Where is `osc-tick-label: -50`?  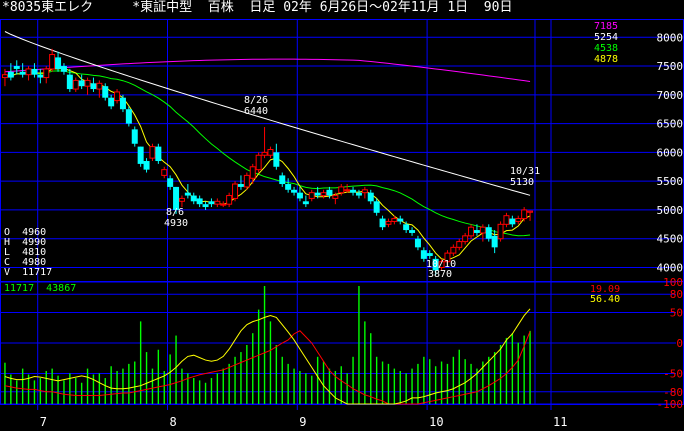 osc-tick-label: -50 is located at coordinates (673, 374).